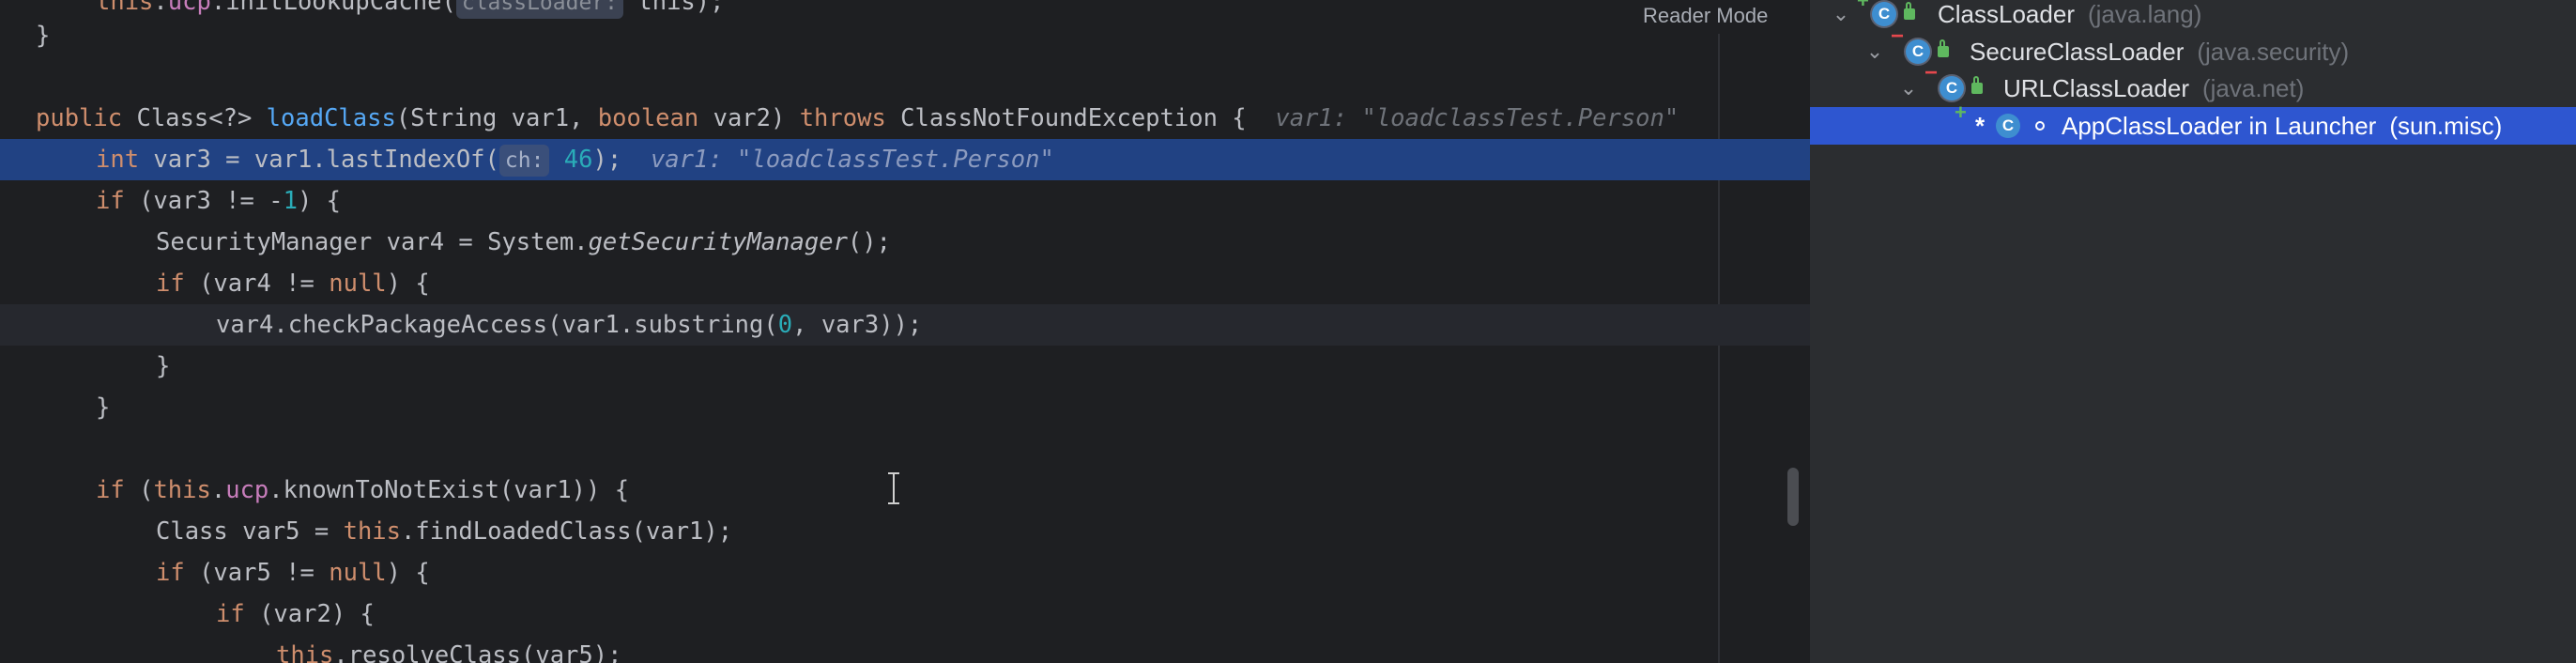 This screenshot has height=663, width=2576. What do you see at coordinates (578, 160) in the screenshot?
I see `number-literal: 46` at bounding box center [578, 160].